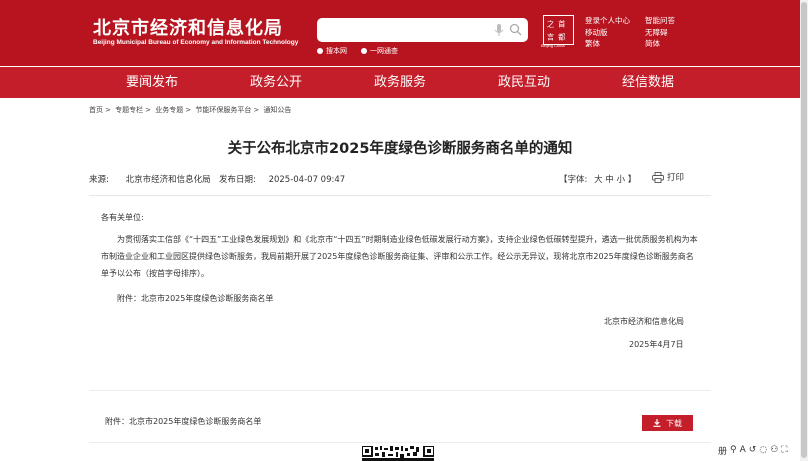 This screenshot has height=461, width=808. Describe the element at coordinates (183, 421) in the screenshot. I see `attachment-title: 附件：北京市2025年度绿色诊断服务商名单` at that location.